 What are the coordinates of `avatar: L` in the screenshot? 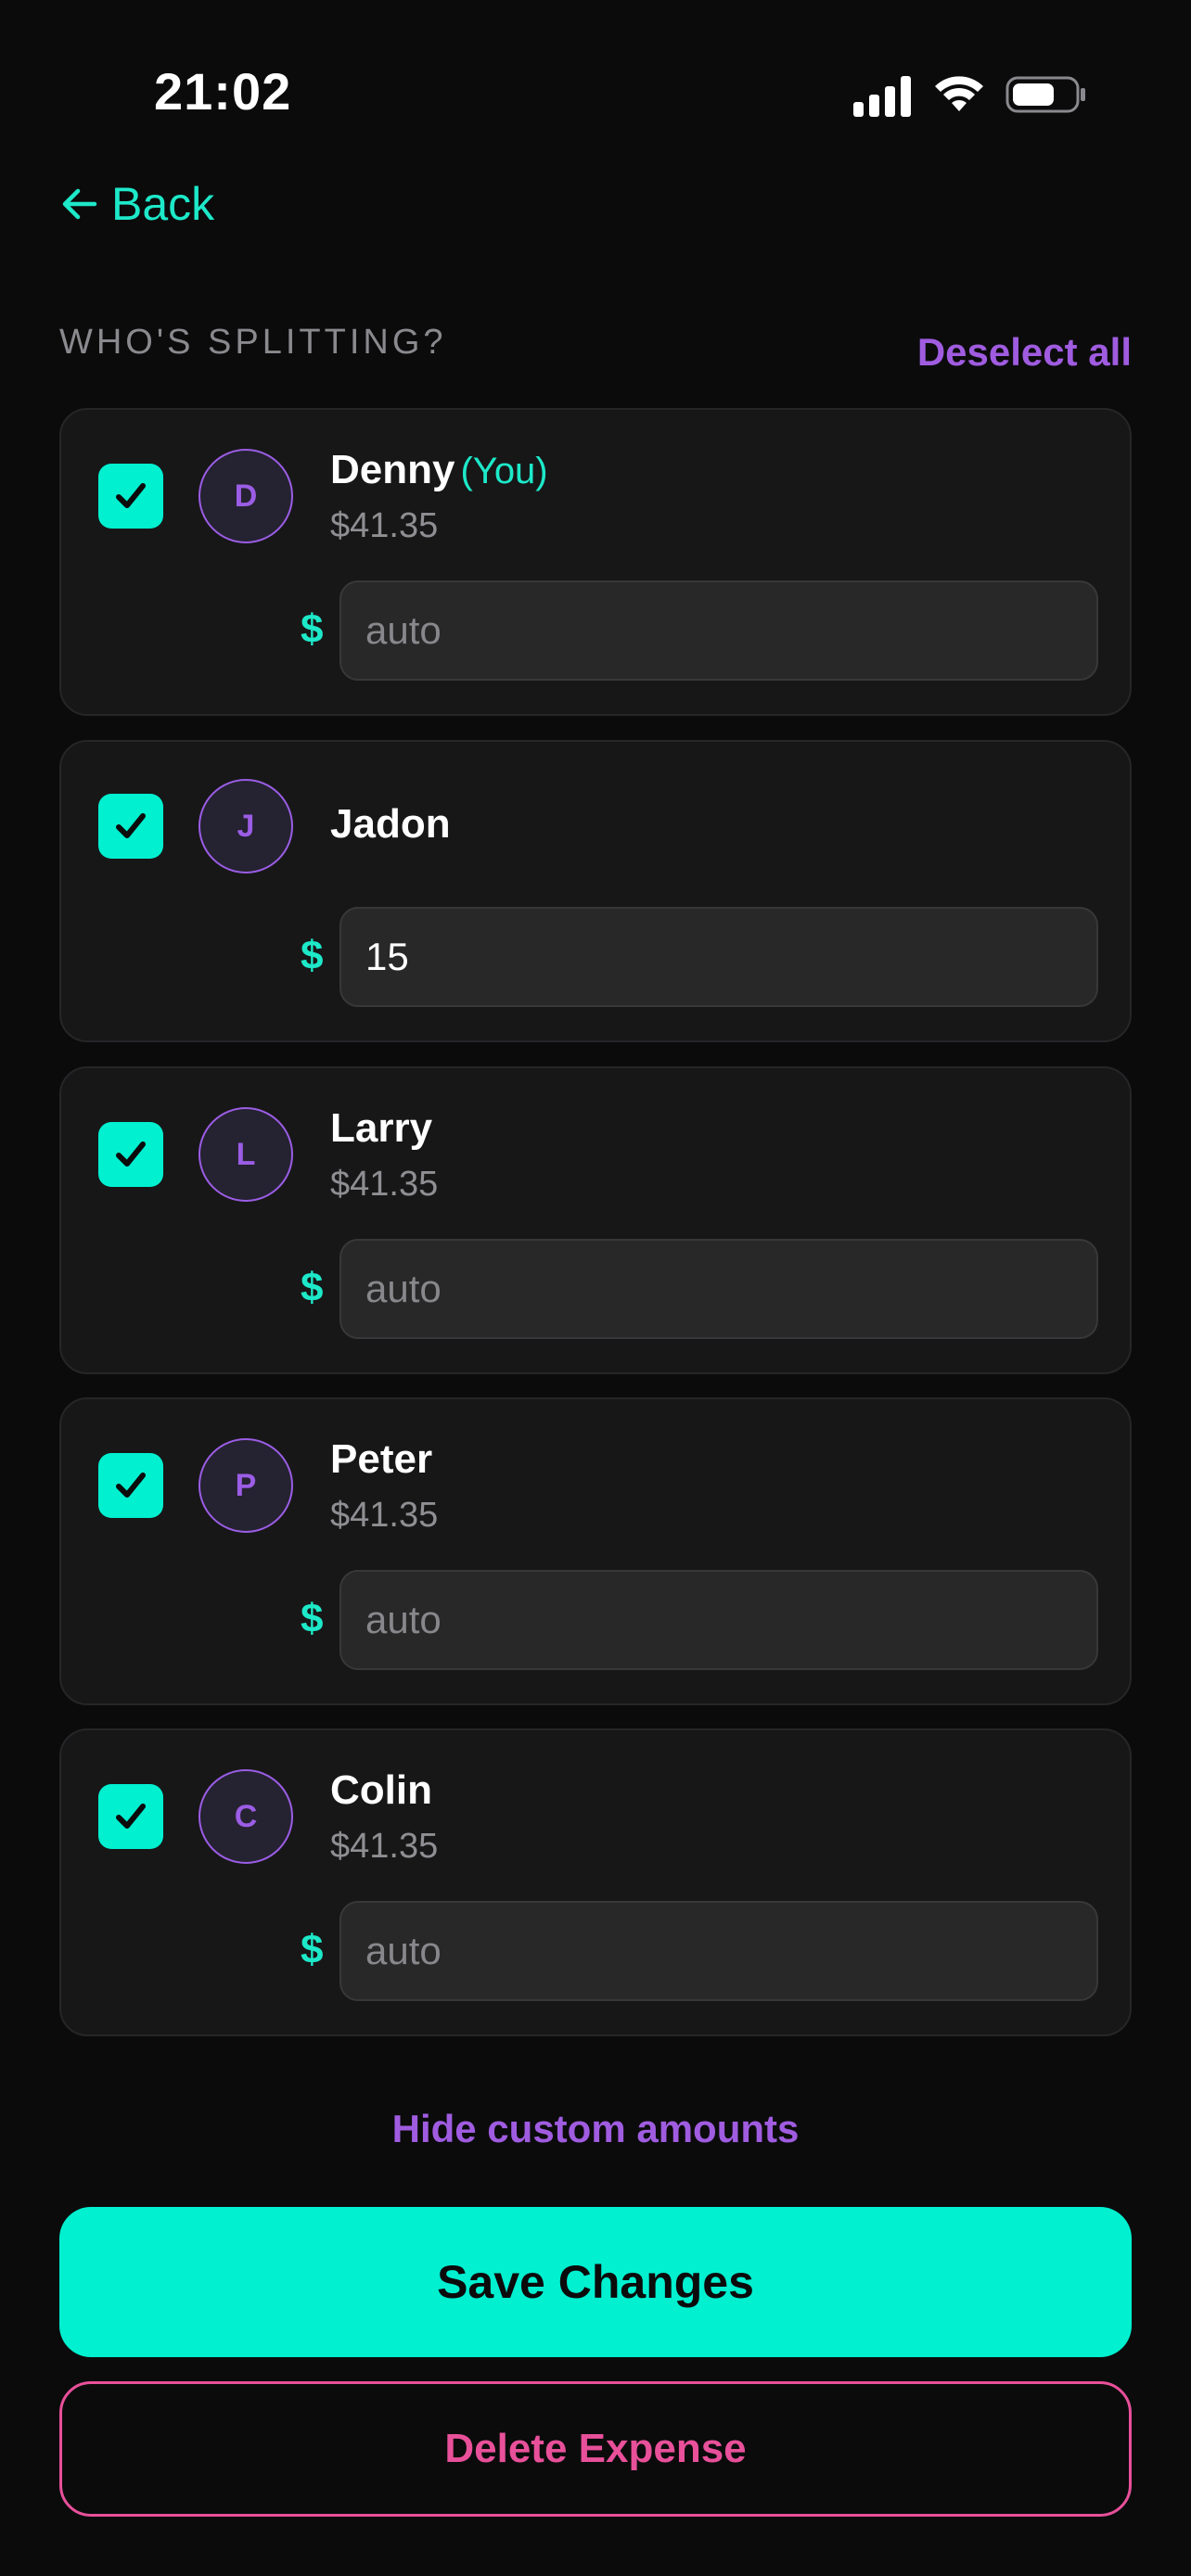 It's located at (246, 1154).